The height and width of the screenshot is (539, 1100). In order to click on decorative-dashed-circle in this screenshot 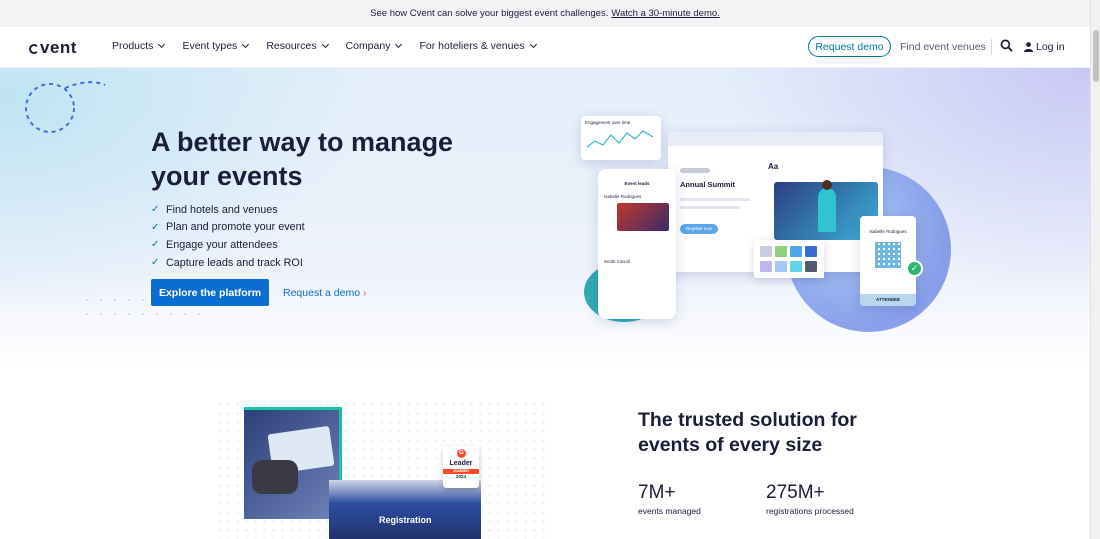, I will do `click(65, 107)`.